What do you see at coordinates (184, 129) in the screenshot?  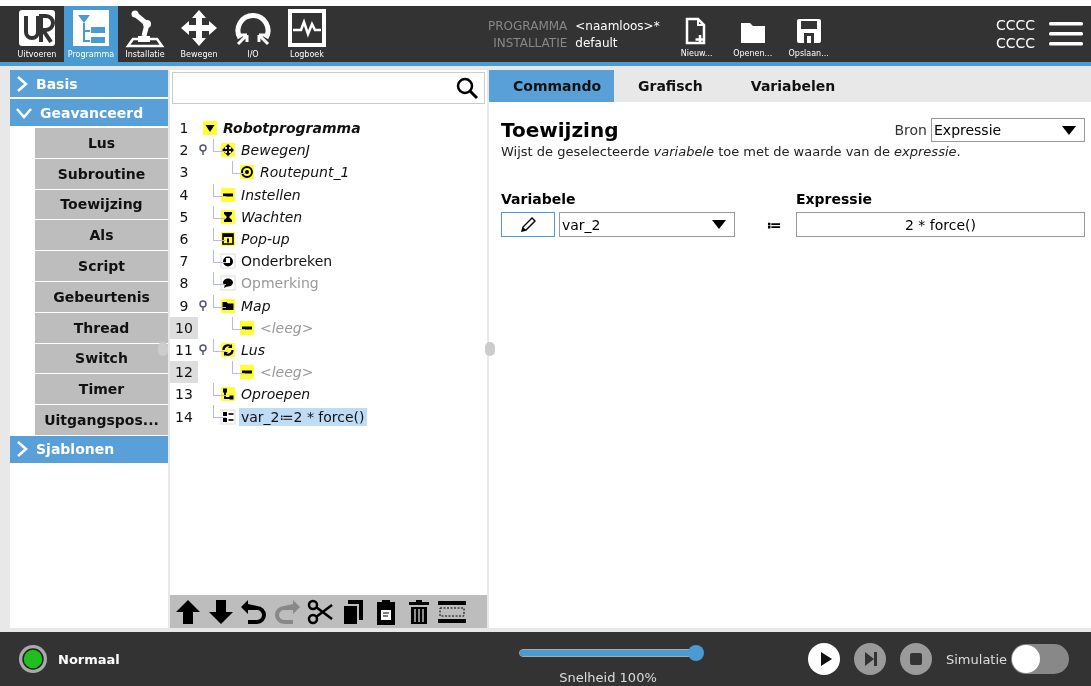 I see `line-number: 1` at bounding box center [184, 129].